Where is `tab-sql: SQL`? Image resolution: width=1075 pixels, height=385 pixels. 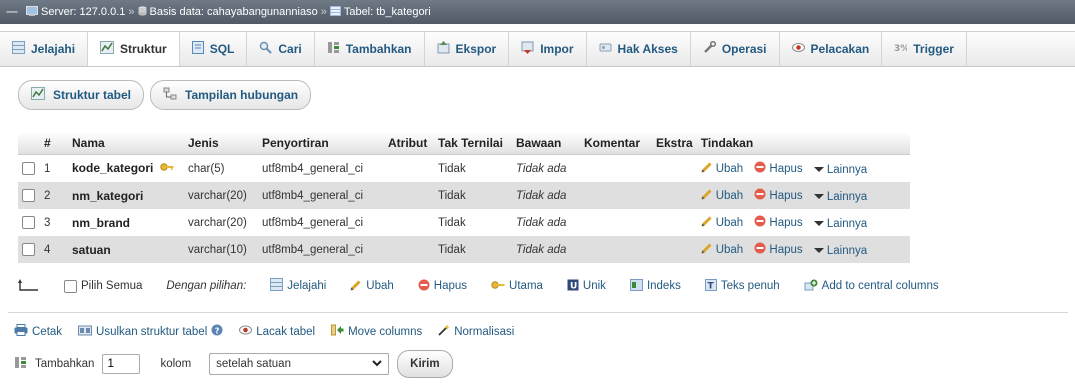
tab-sql: SQL is located at coordinates (214, 49).